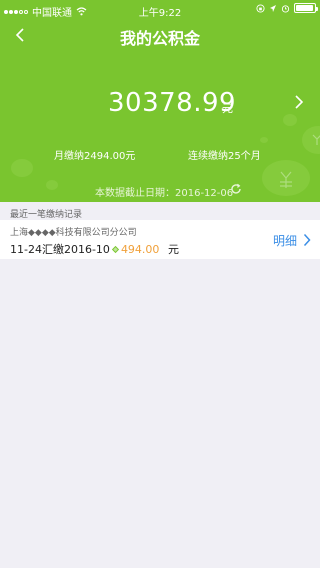  Describe the element at coordinates (260, 8) in the screenshot. I see `rotation-lock-icon` at that location.